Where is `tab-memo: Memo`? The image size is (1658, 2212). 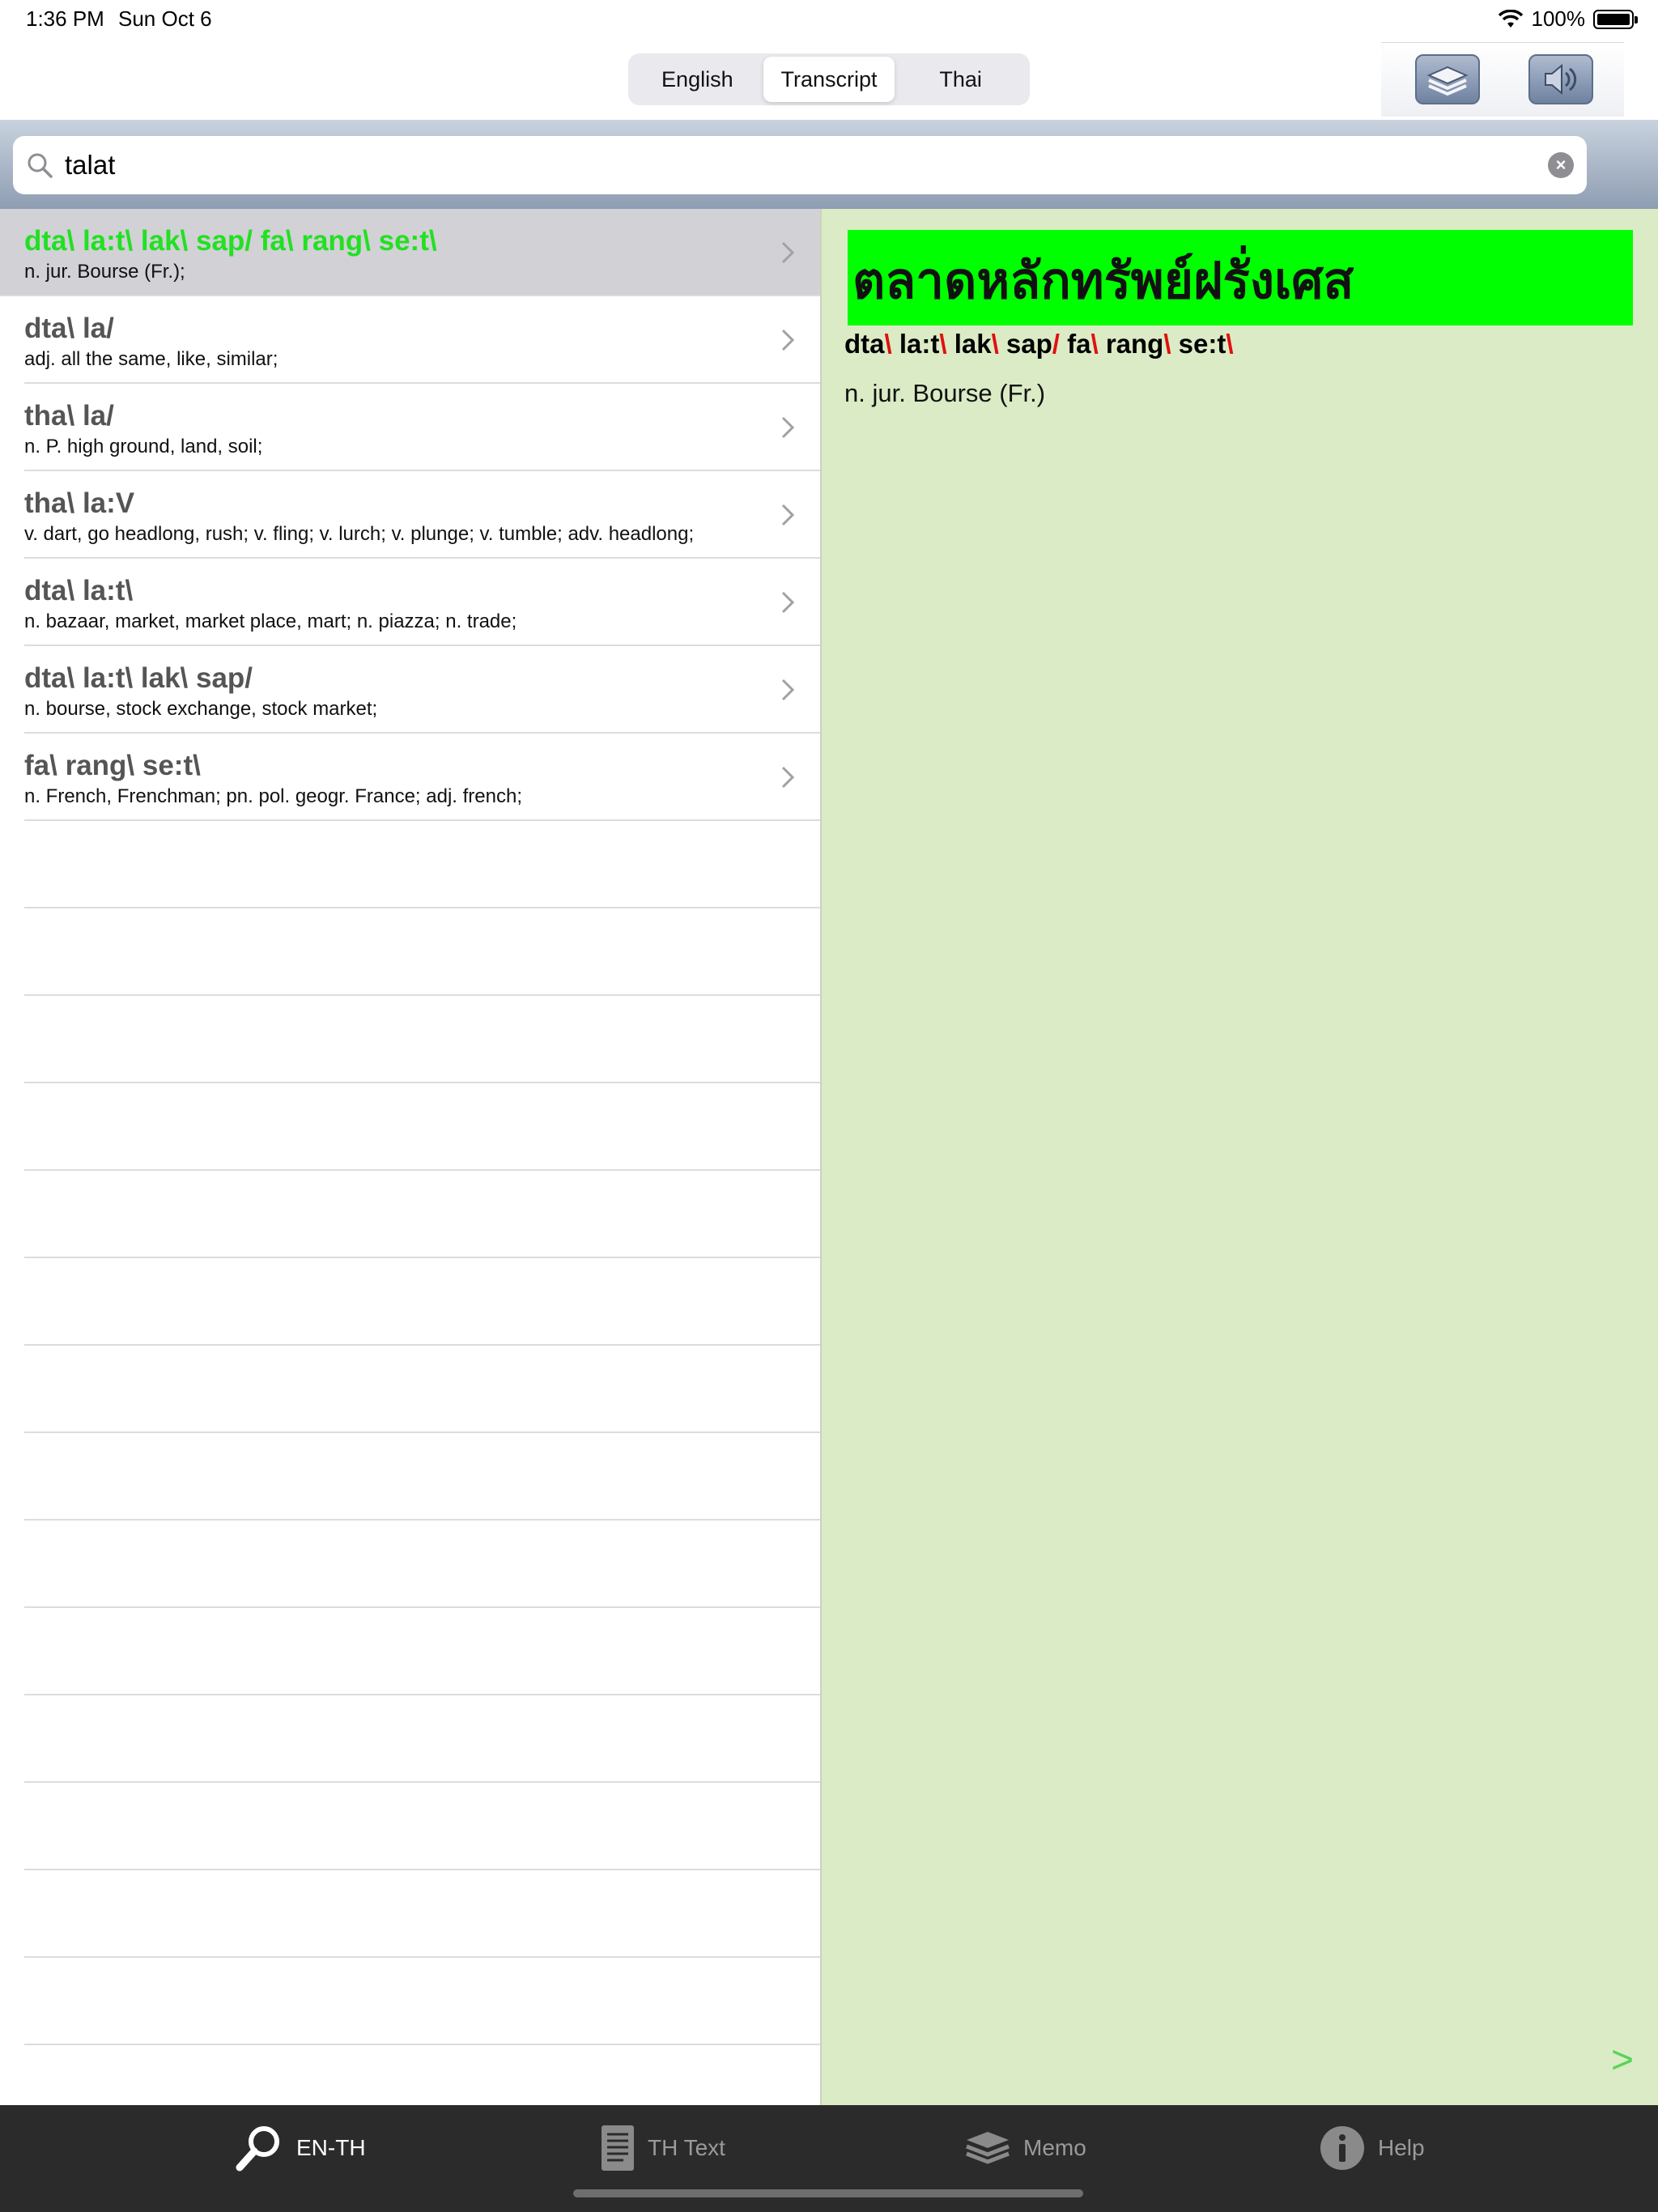 tab-memo: Memo is located at coordinates (1024, 2148).